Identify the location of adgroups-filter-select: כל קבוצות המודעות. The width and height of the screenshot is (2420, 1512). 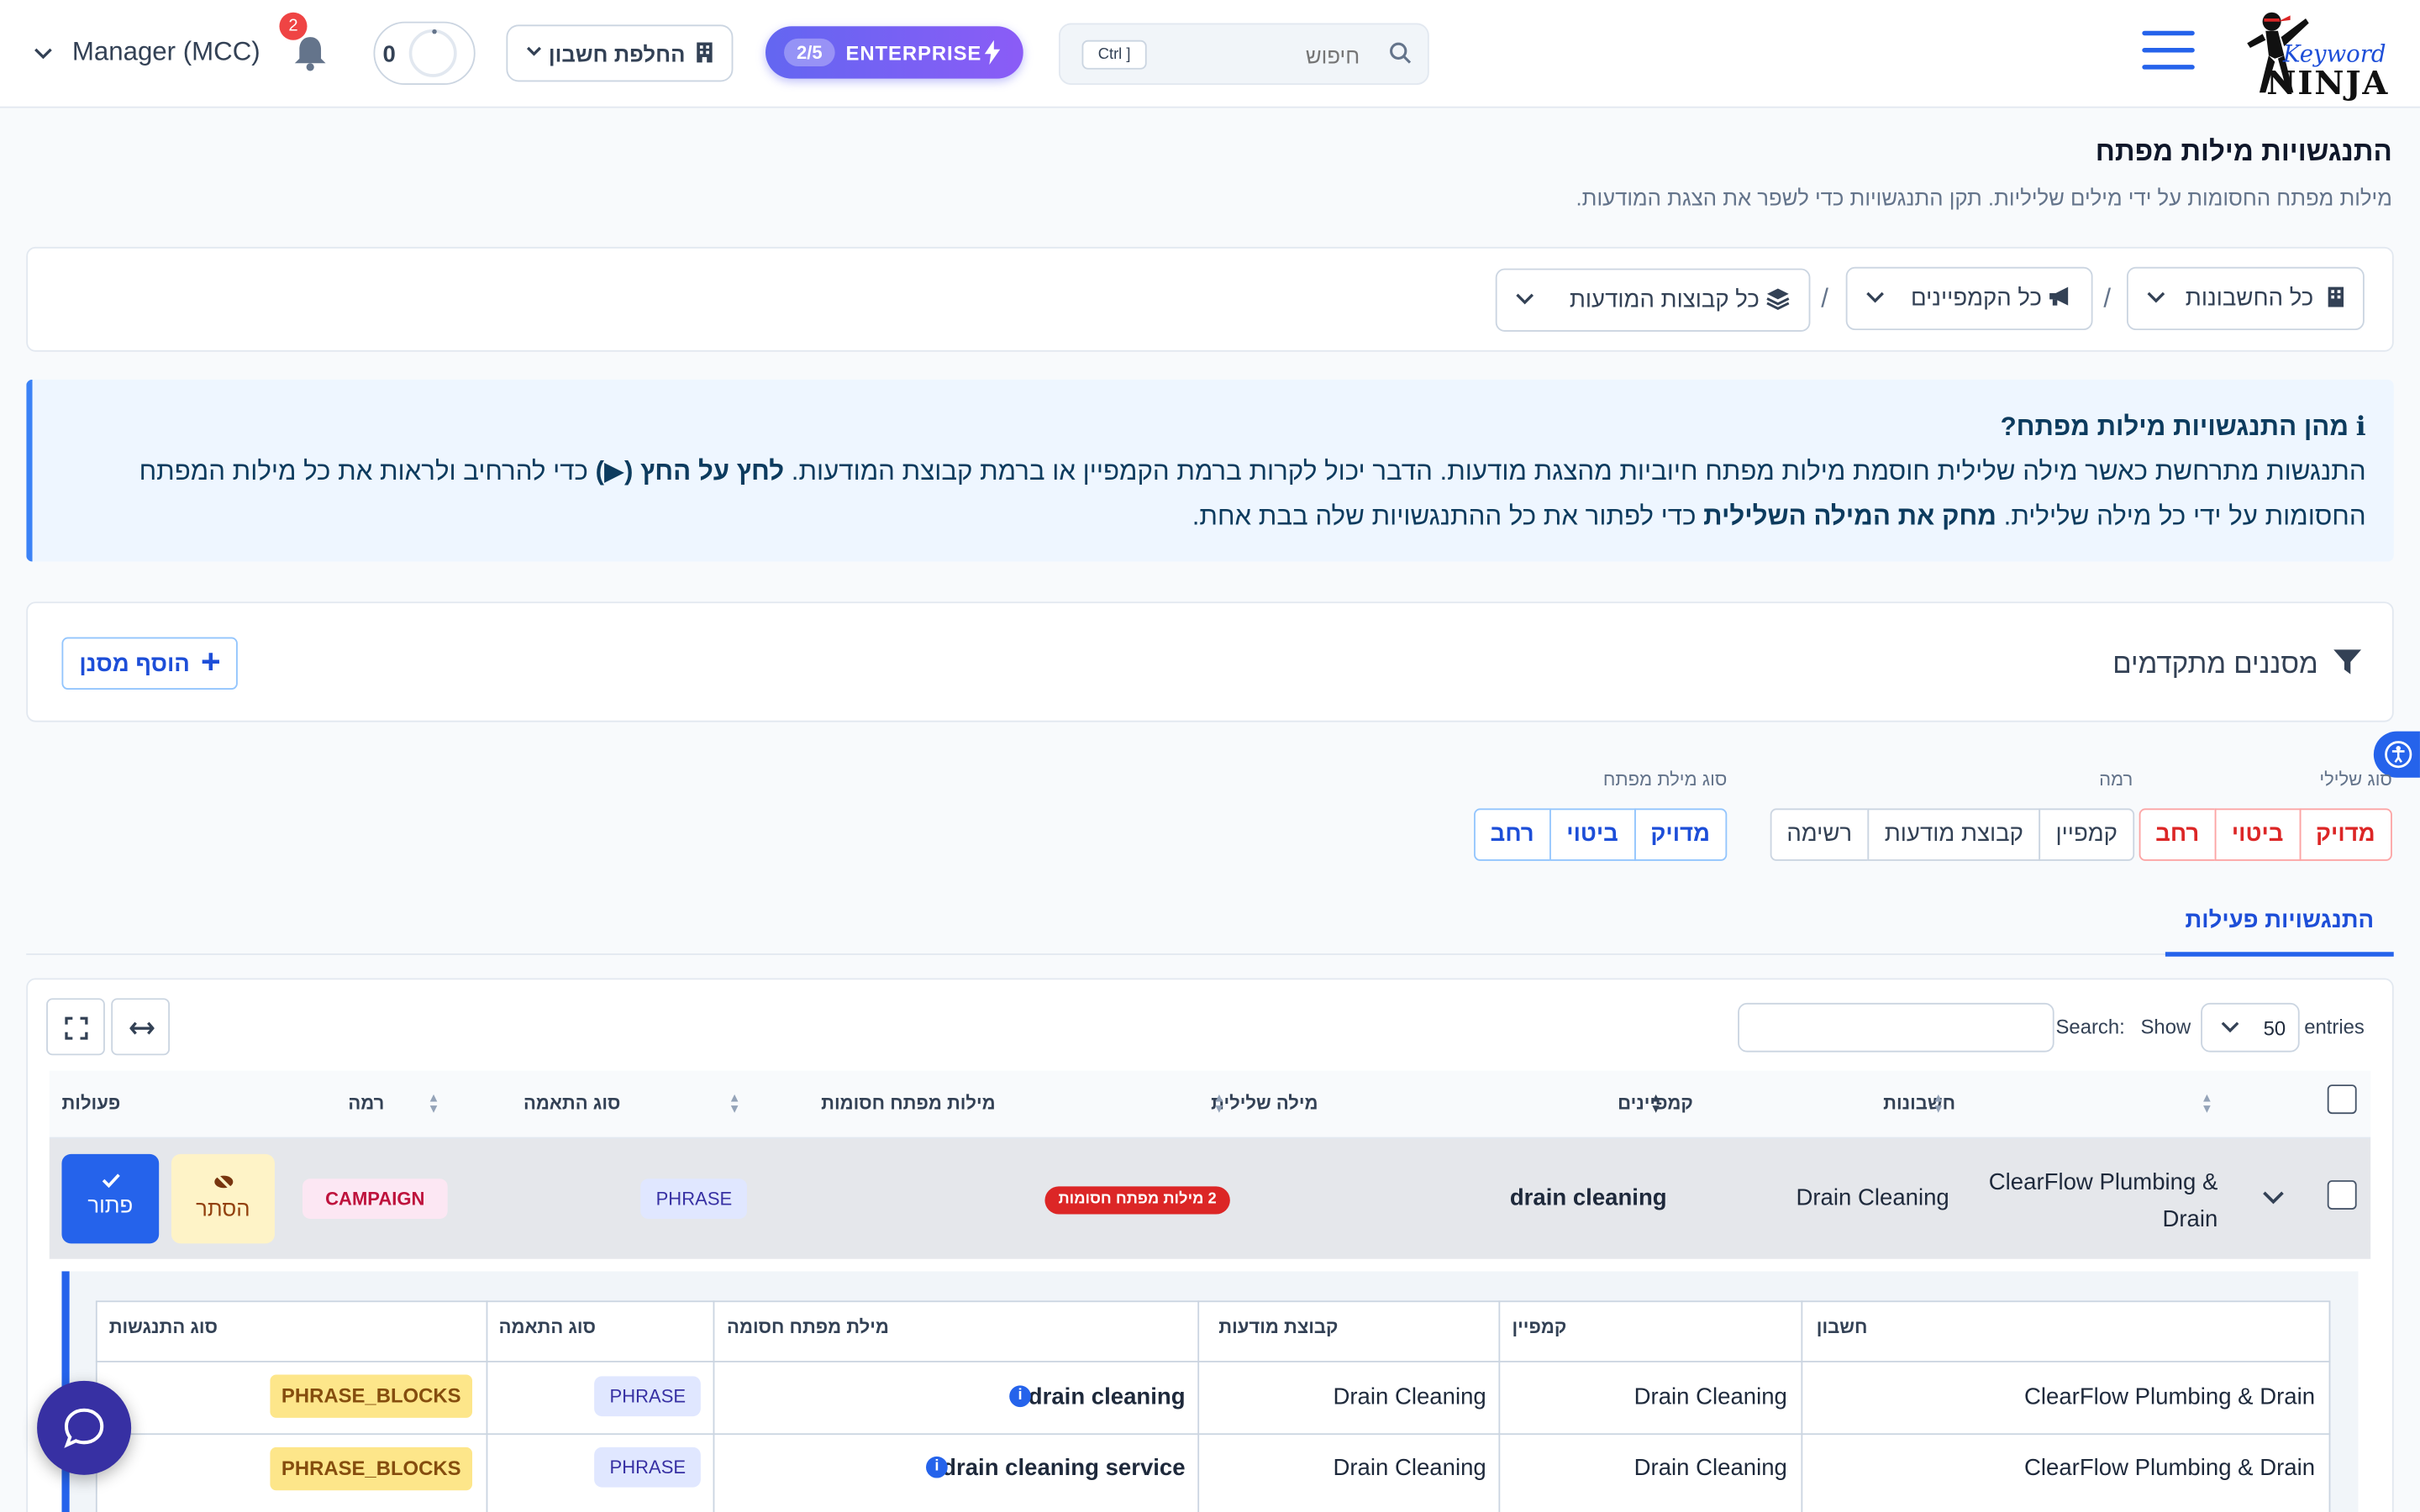
(1653, 300).